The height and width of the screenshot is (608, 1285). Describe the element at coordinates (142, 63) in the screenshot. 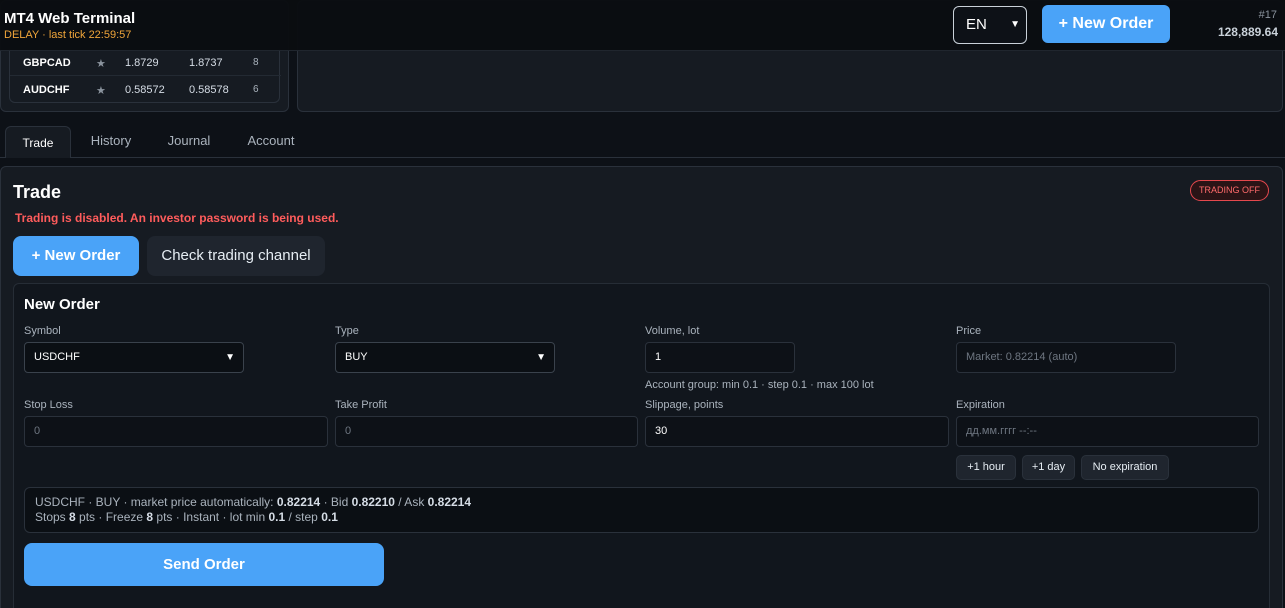

I see `quote-bid: 1.8729` at that location.